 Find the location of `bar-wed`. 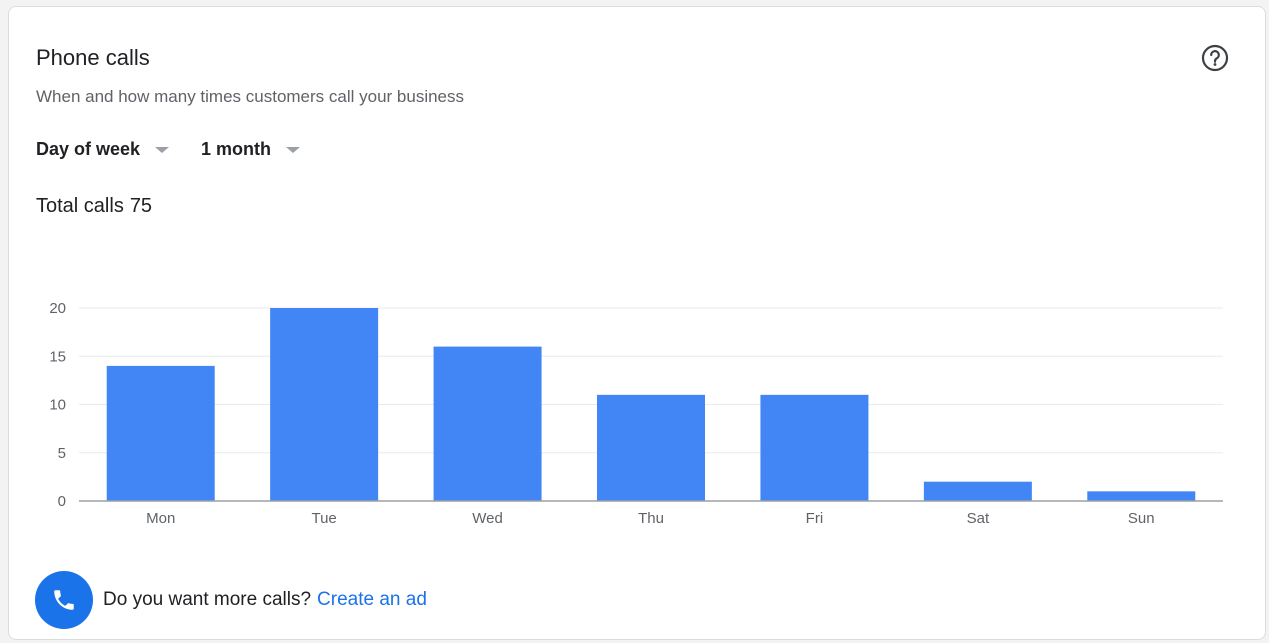

bar-wed is located at coordinates (487, 423).